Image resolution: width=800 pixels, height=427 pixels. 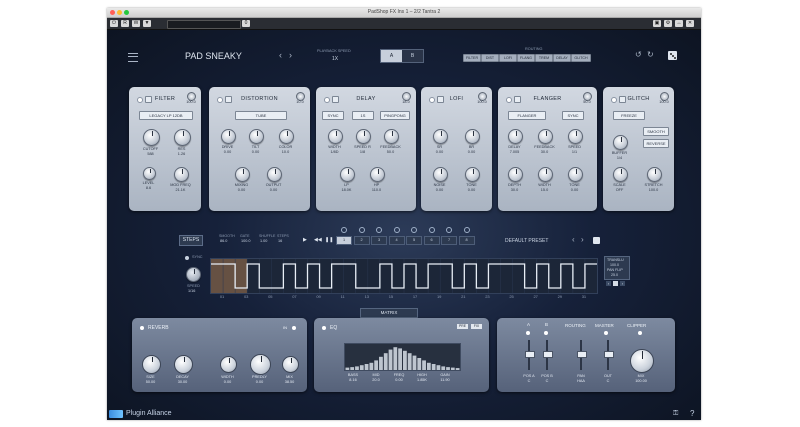 I want to click on preset-prev-icon: ‹, so click(x=280, y=55).